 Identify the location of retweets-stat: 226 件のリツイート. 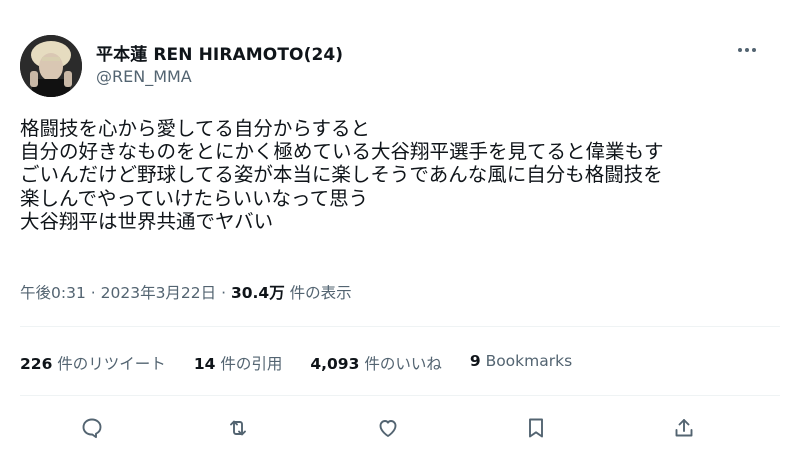
(93, 363).